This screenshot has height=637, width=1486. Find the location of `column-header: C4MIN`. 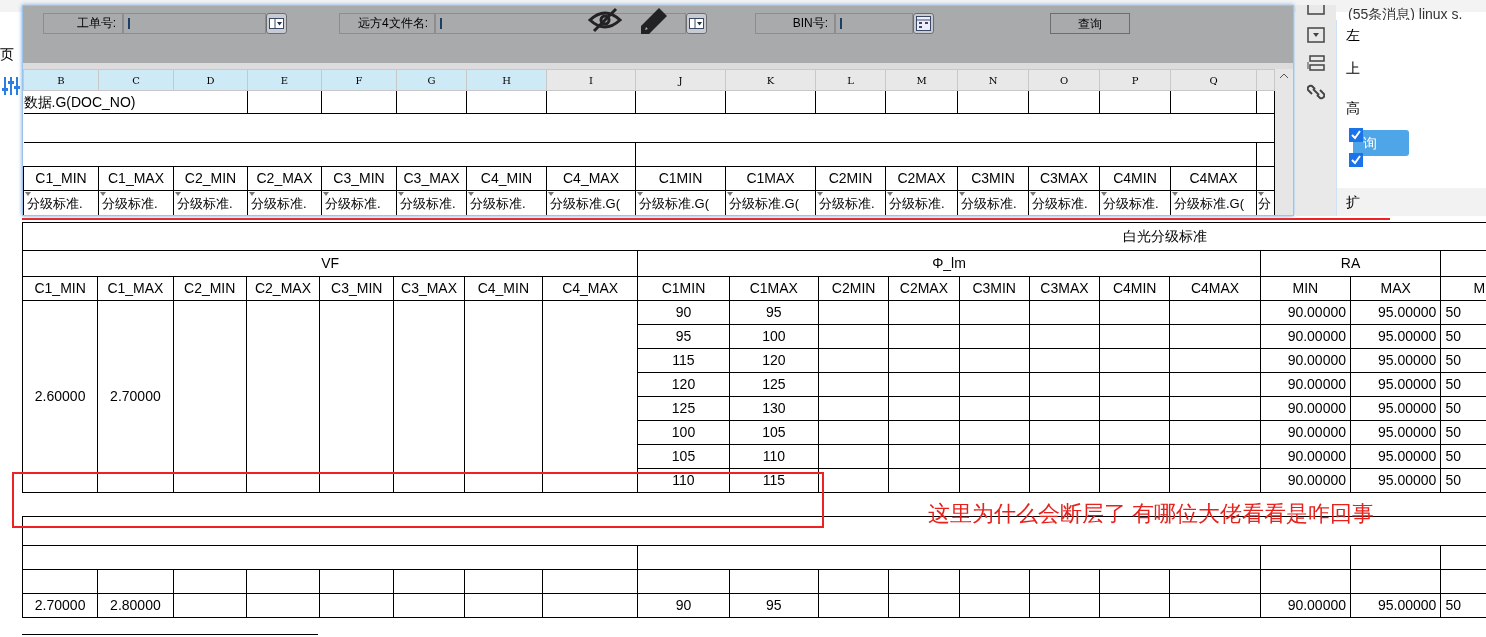

column-header: C4MIN is located at coordinates (1134, 288).